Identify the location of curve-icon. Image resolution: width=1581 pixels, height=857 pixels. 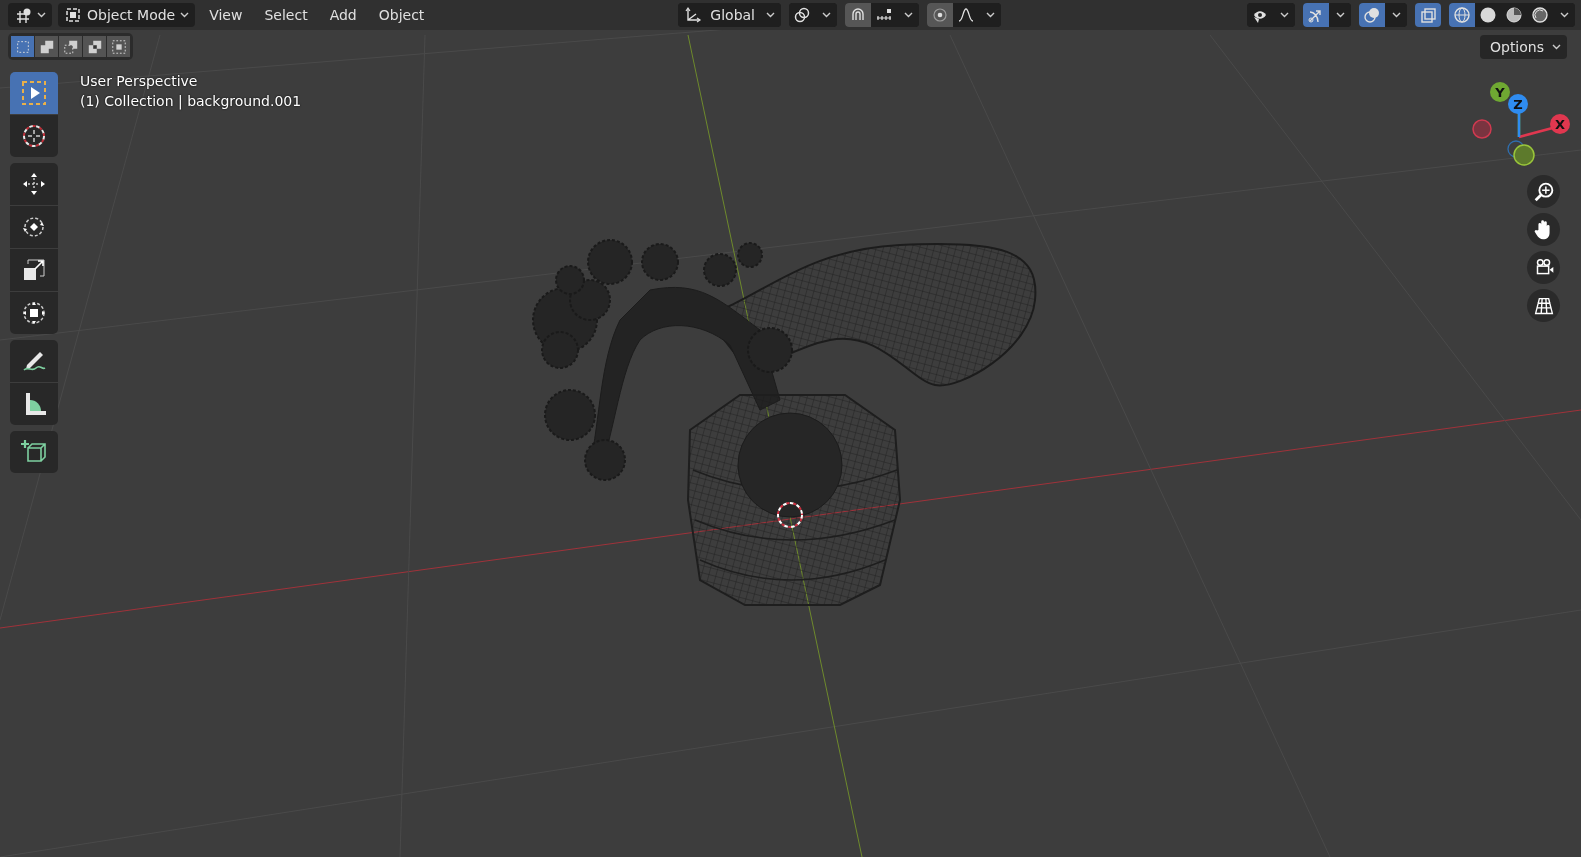
(966, 15).